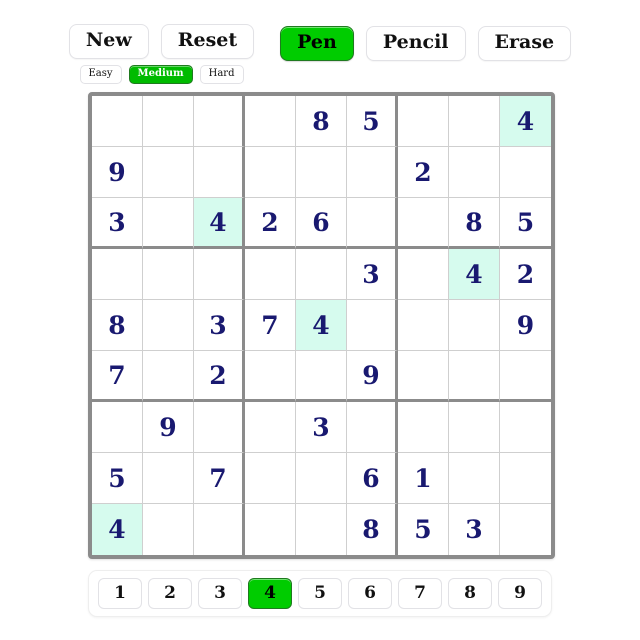 The height and width of the screenshot is (640, 640). I want to click on sudoku-cell-r4c5, so click(321, 274).